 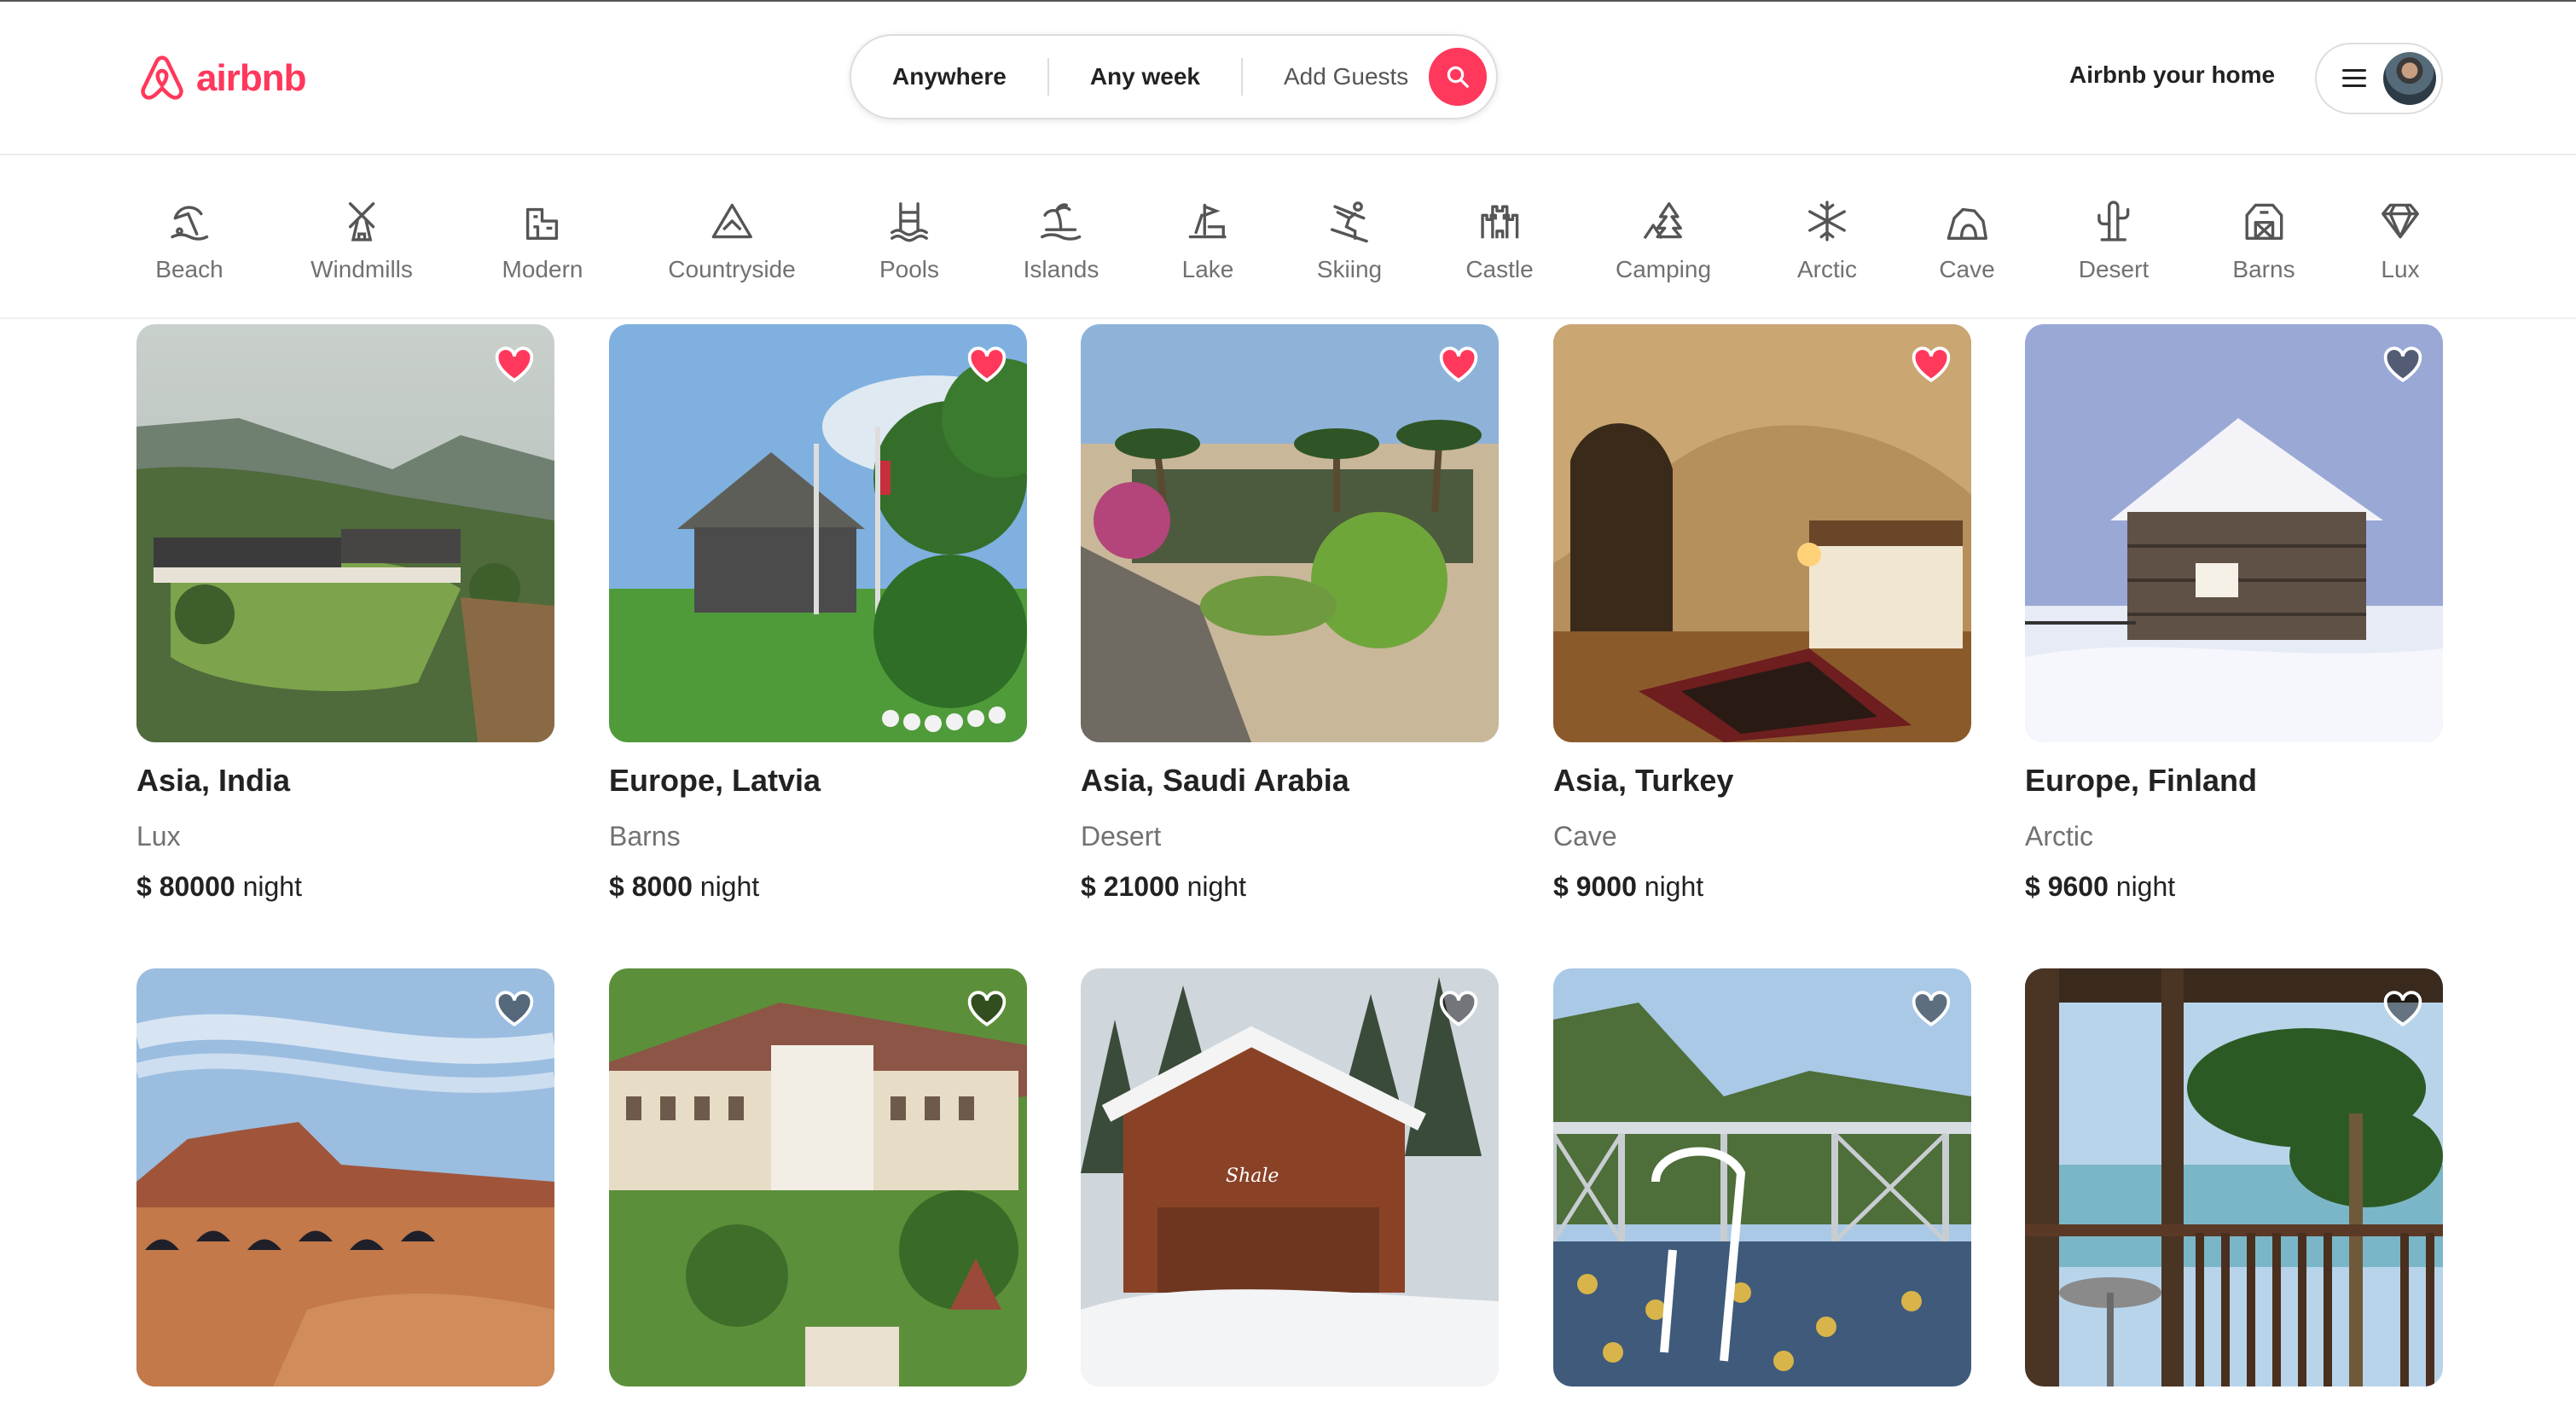 What do you see at coordinates (909, 269) in the screenshot?
I see `category-label: Pools` at bounding box center [909, 269].